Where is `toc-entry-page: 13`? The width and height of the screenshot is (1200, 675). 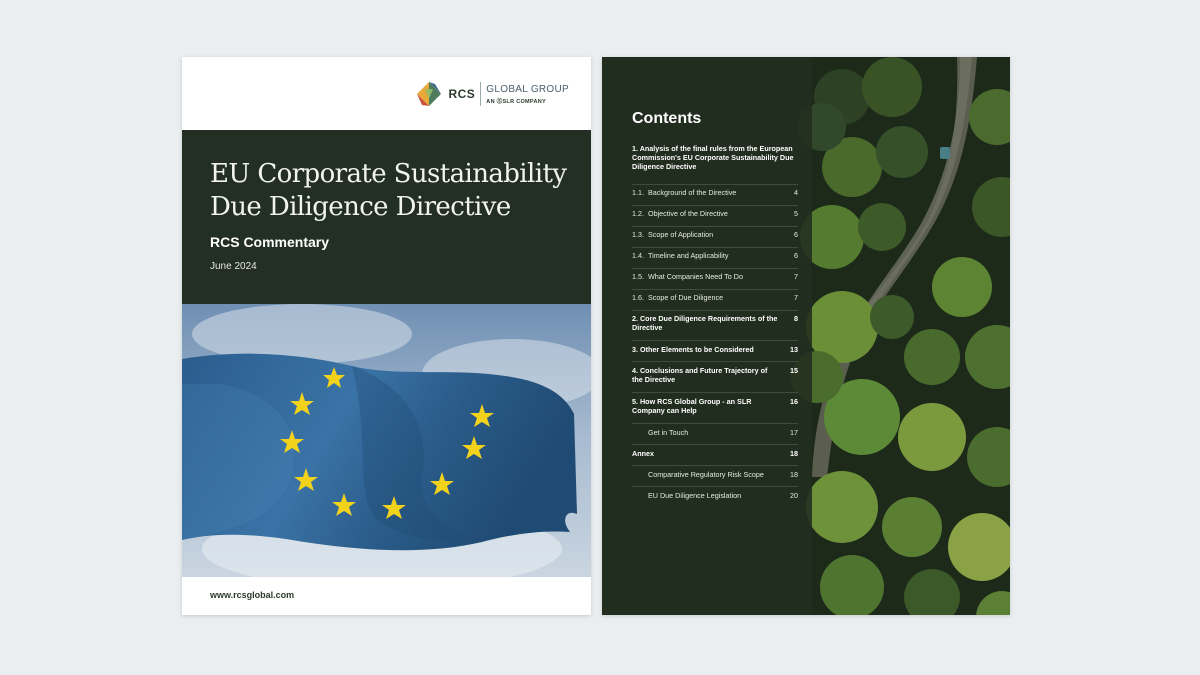 toc-entry-page: 13 is located at coordinates (794, 349).